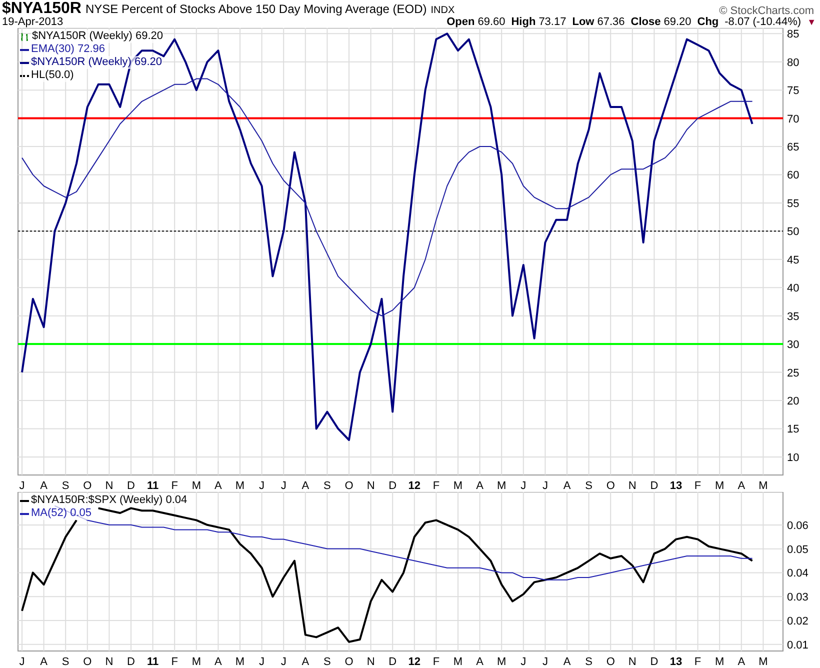 The image size is (820, 668). Describe the element at coordinates (42, 9) in the screenshot. I see `symbol-title: $NYA150R` at that location.